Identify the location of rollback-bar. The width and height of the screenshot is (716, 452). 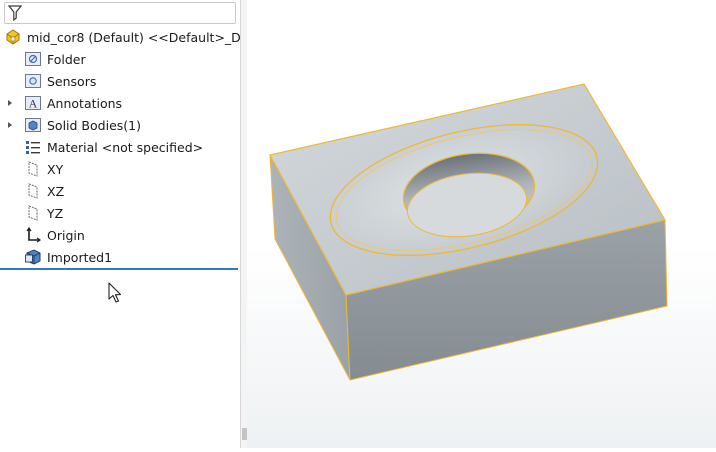
(119, 269).